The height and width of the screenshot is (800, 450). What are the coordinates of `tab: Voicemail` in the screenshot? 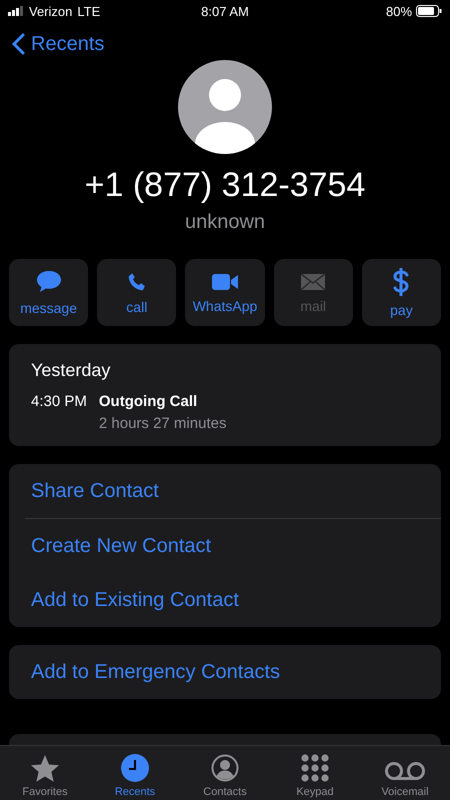 It's located at (405, 773).